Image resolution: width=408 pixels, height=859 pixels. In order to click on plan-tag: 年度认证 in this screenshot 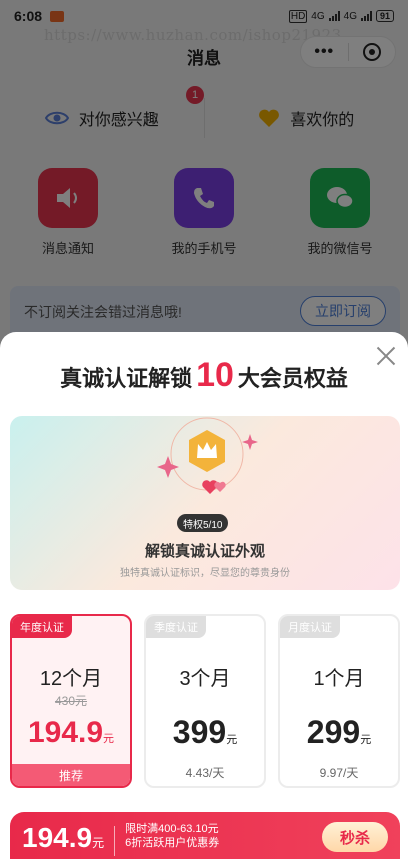, I will do `click(42, 627)`.